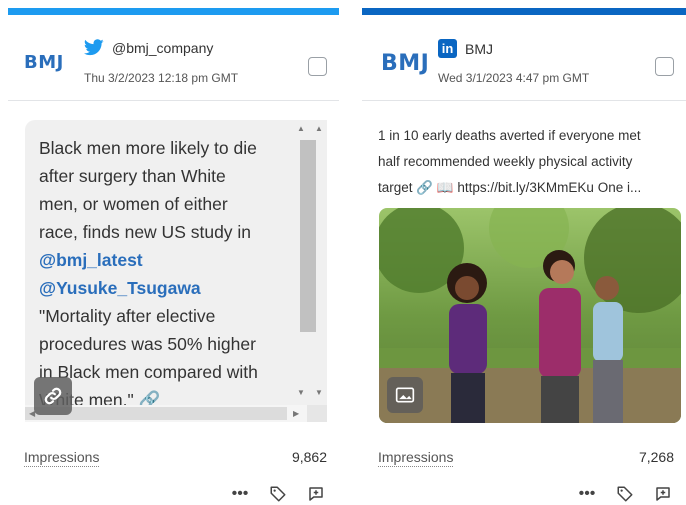 The image size is (686, 505). I want to click on image-icon, so click(405, 395).